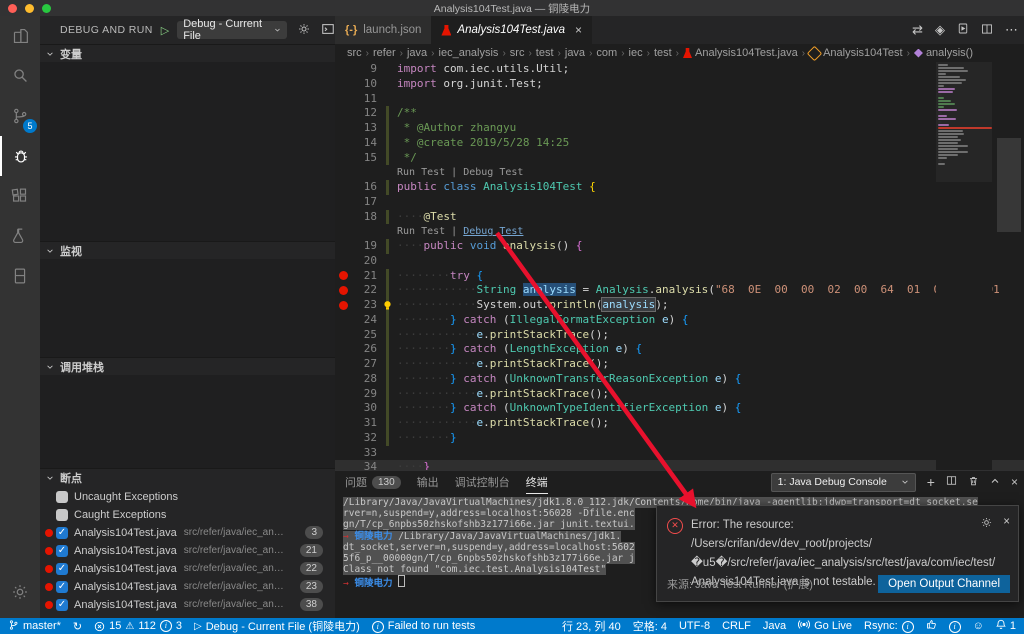 The image size is (1024, 634). What do you see at coordinates (277, 626) in the screenshot?
I see `status-item: ▷ Debug - Current File (铜陵电力)` at bounding box center [277, 626].